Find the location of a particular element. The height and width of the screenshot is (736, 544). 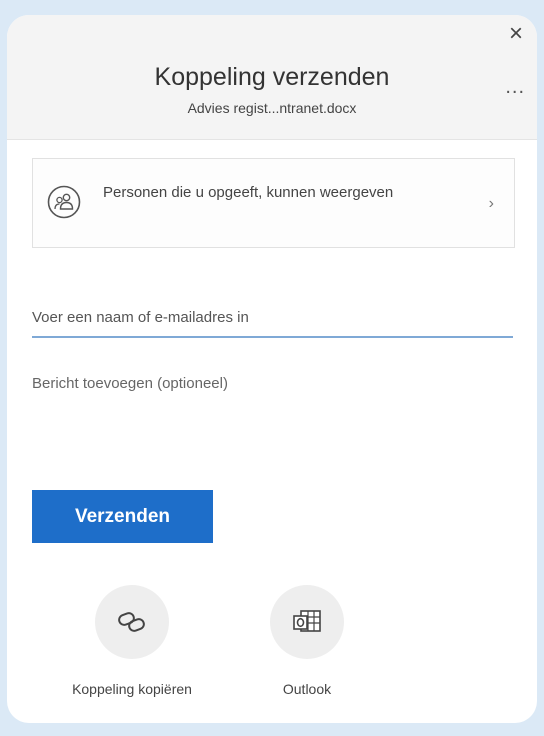

recipient-input is located at coordinates (272, 318).